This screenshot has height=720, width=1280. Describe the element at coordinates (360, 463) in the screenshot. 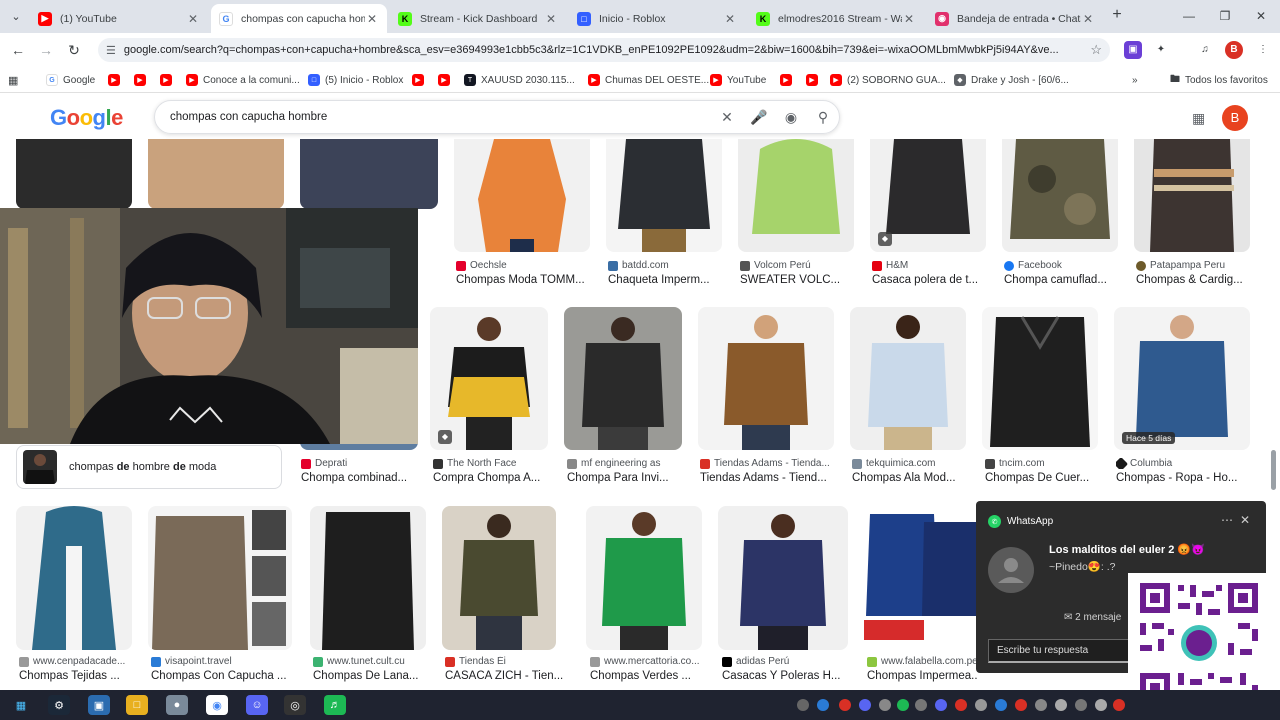

I see `result-source: Deprati` at that location.